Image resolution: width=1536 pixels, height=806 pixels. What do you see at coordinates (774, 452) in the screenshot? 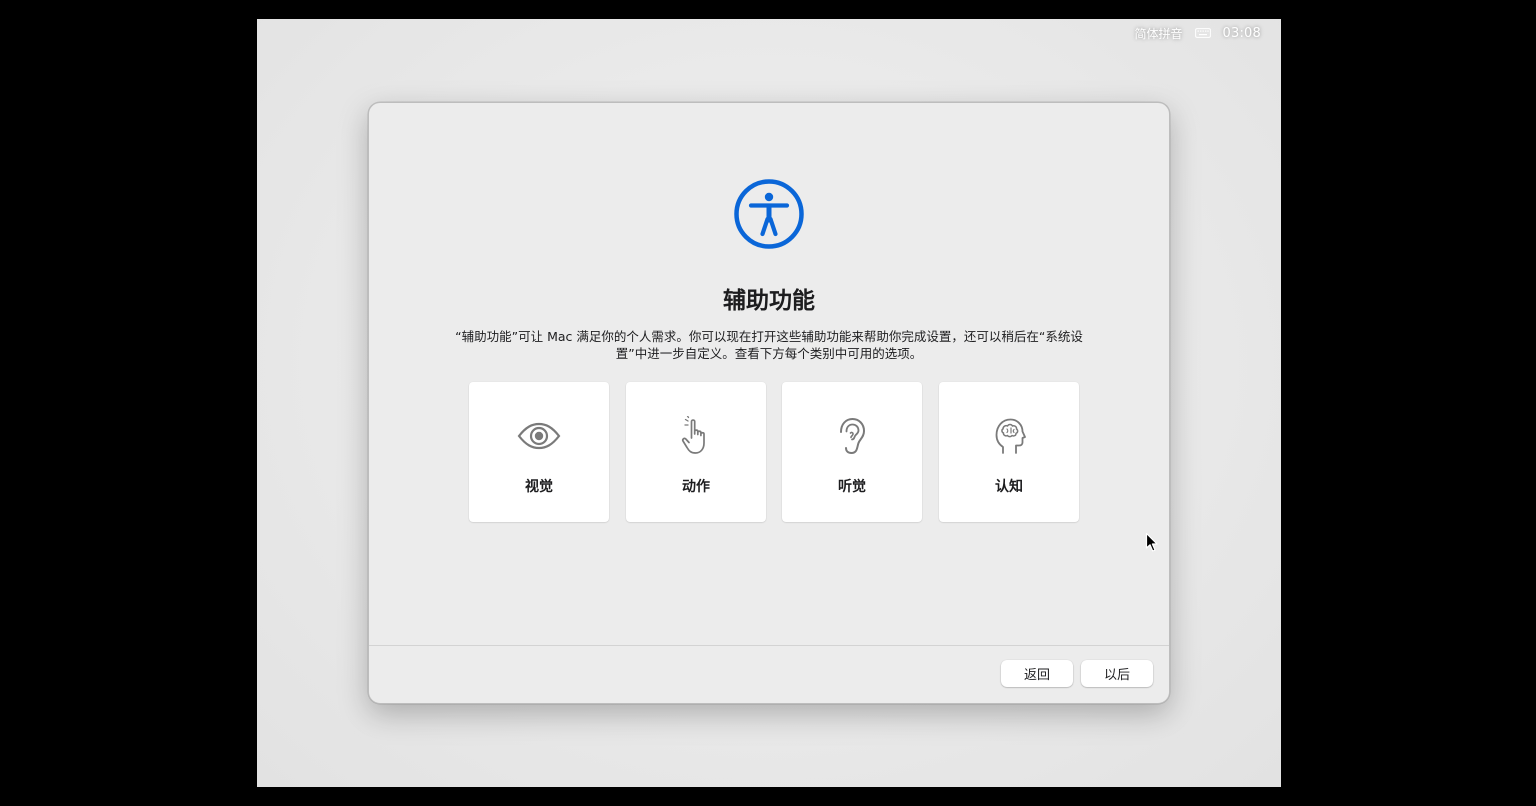
I see `category-cards: 视觉 动作 听觉 认知` at bounding box center [774, 452].